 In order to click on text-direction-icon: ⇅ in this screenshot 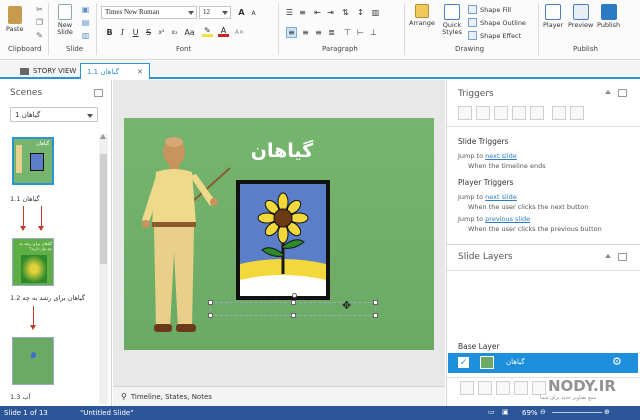, I will do `click(345, 12)`.